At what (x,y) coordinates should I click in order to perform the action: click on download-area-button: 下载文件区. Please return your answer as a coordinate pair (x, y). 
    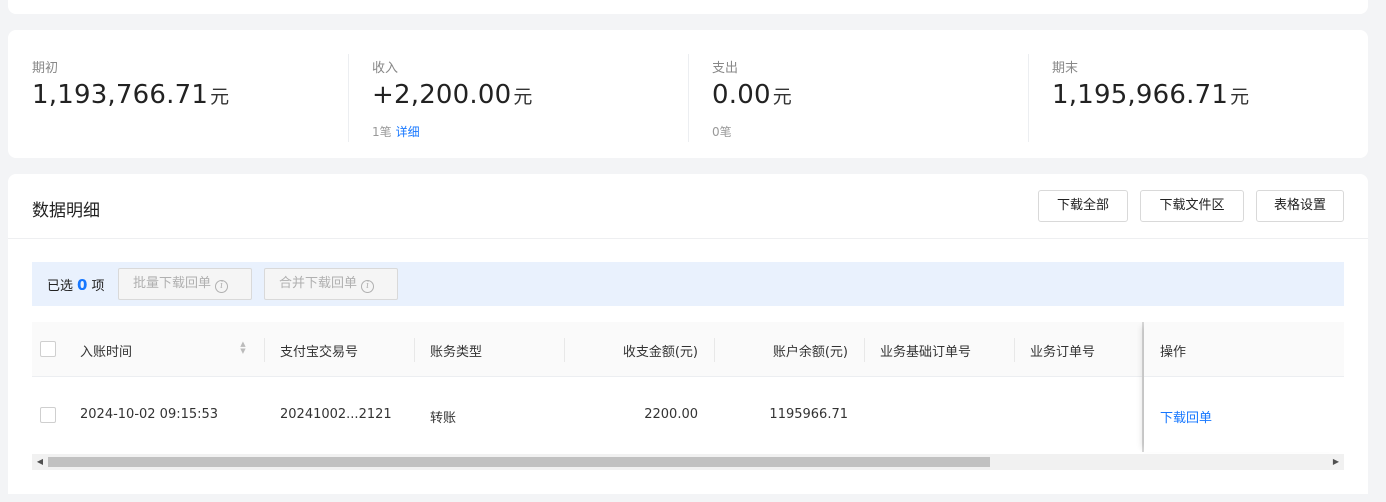
    Looking at the image, I should click on (1192, 206).